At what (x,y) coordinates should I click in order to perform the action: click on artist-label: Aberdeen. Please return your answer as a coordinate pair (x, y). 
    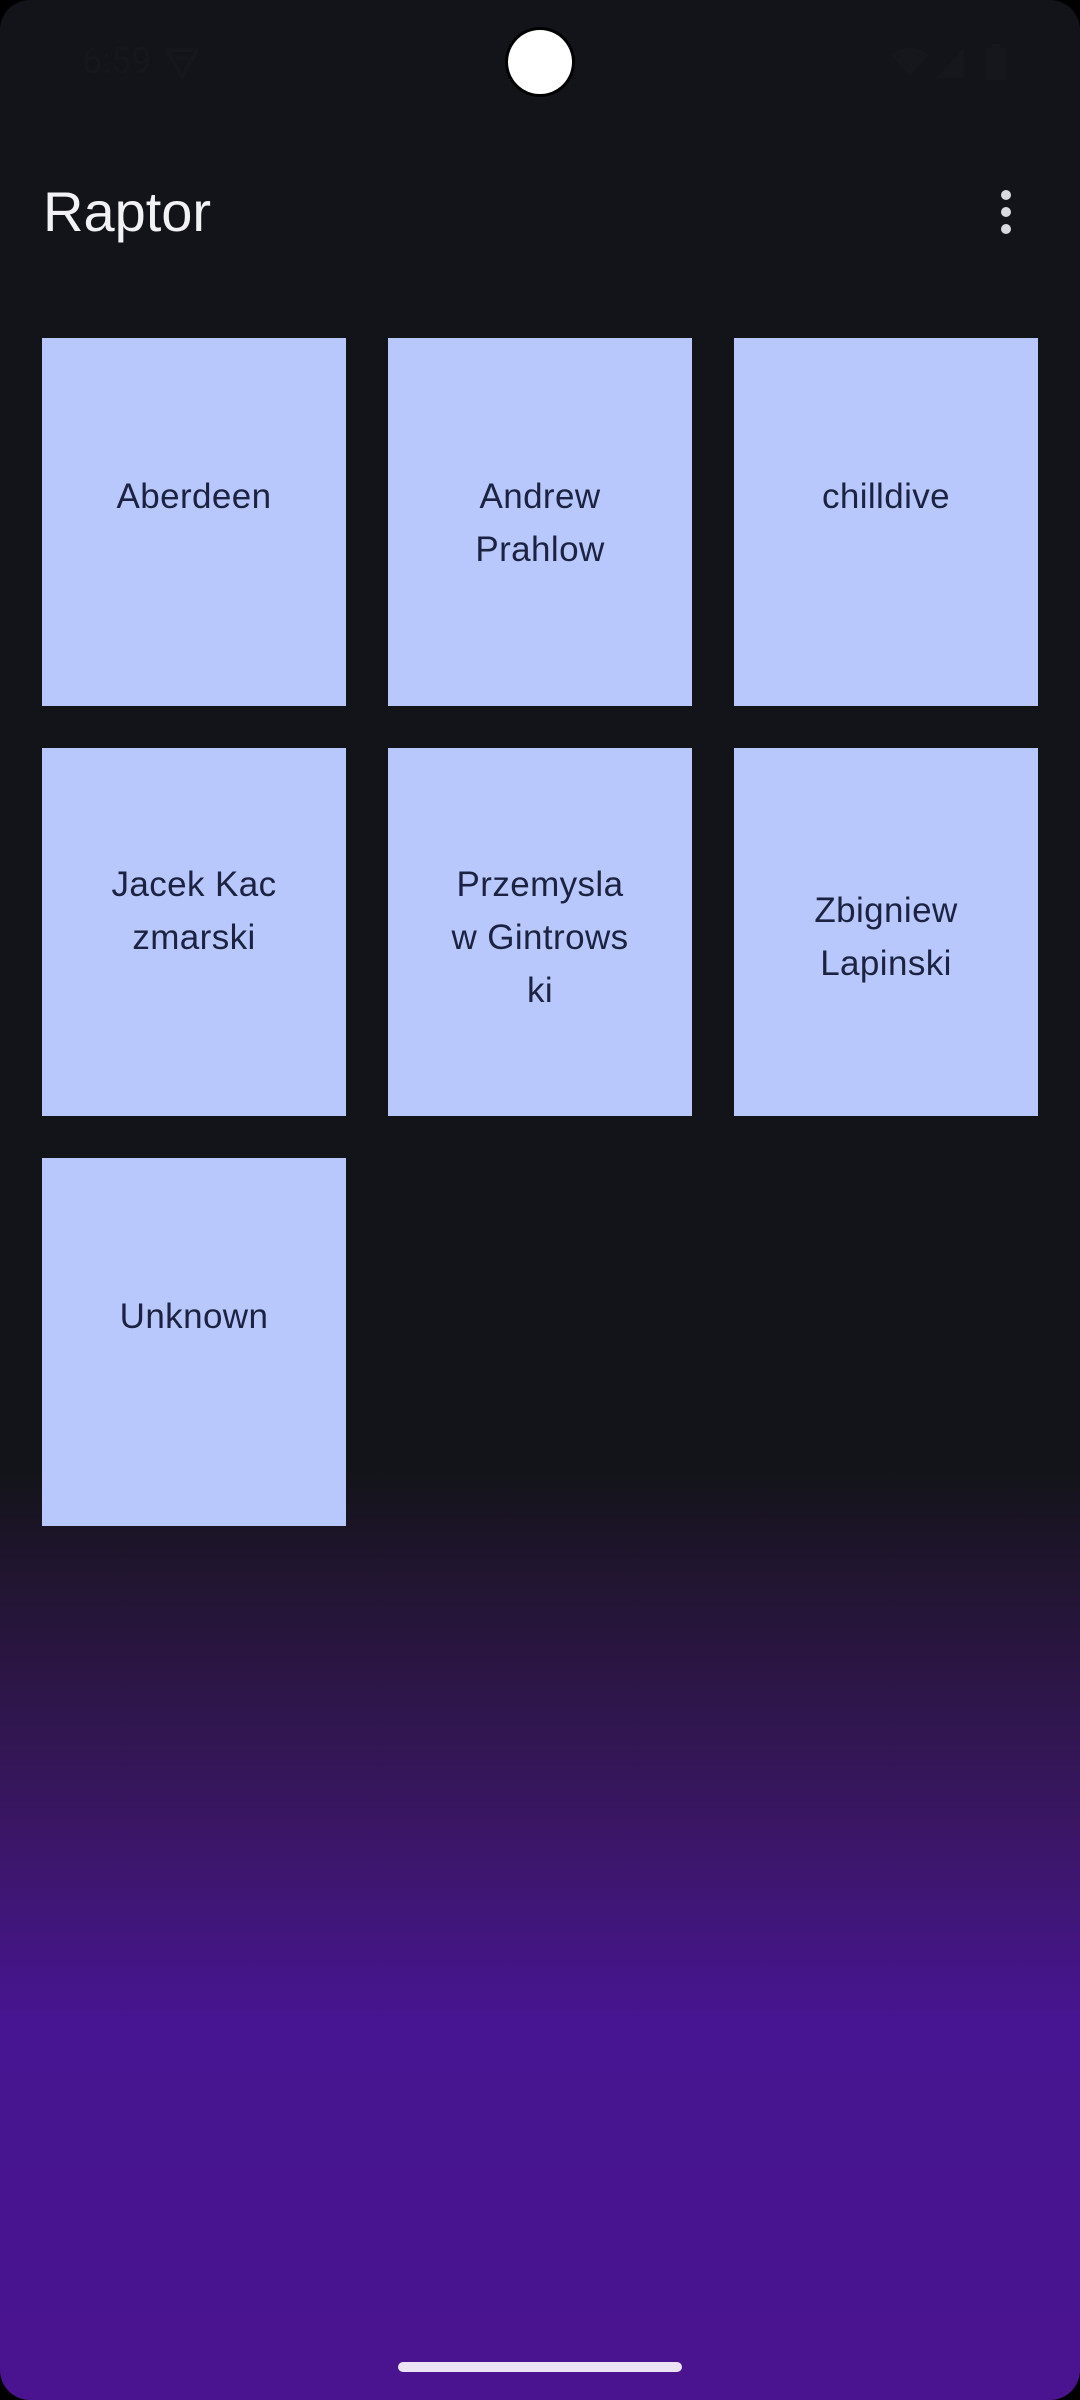
    Looking at the image, I should click on (194, 496).